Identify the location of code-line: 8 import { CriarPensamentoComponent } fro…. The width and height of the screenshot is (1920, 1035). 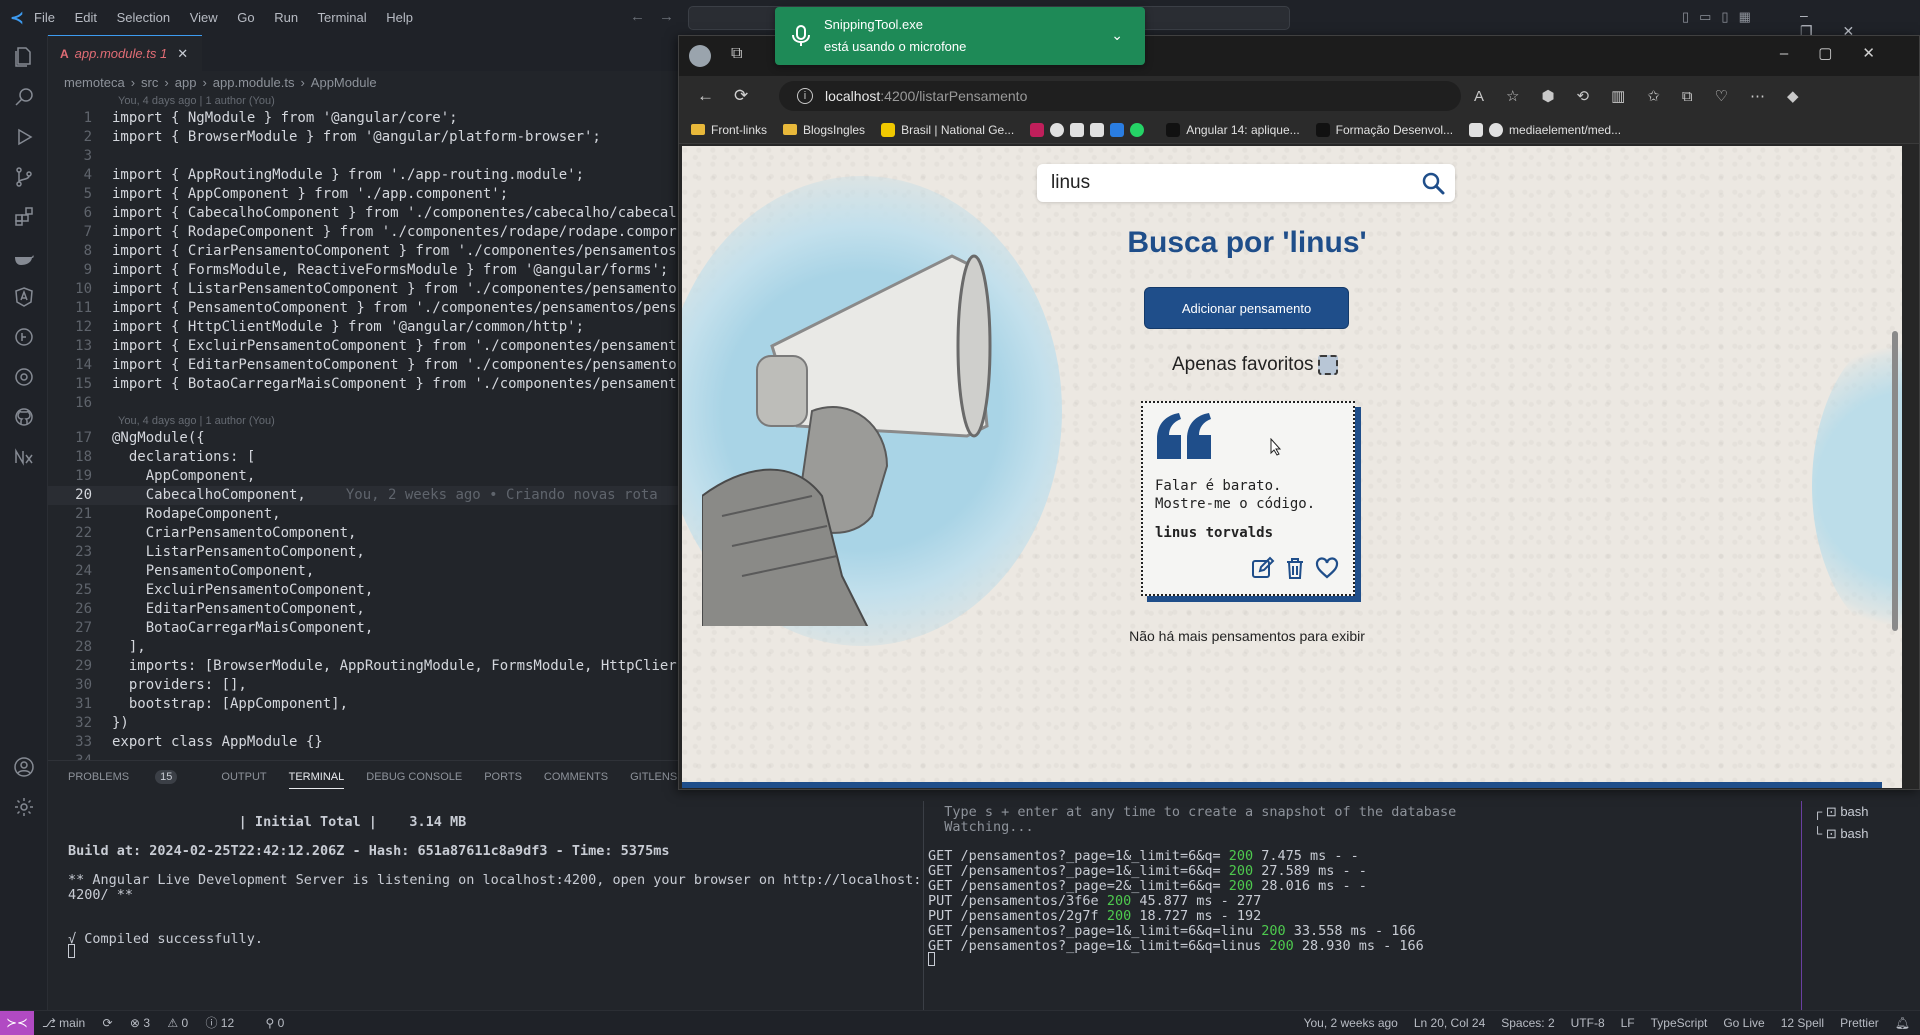
(363, 251).